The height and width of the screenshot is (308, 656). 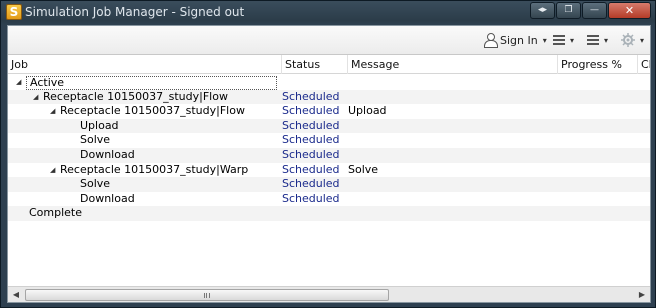 I want to click on restore-window-button: ❐, so click(x=568, y=10).